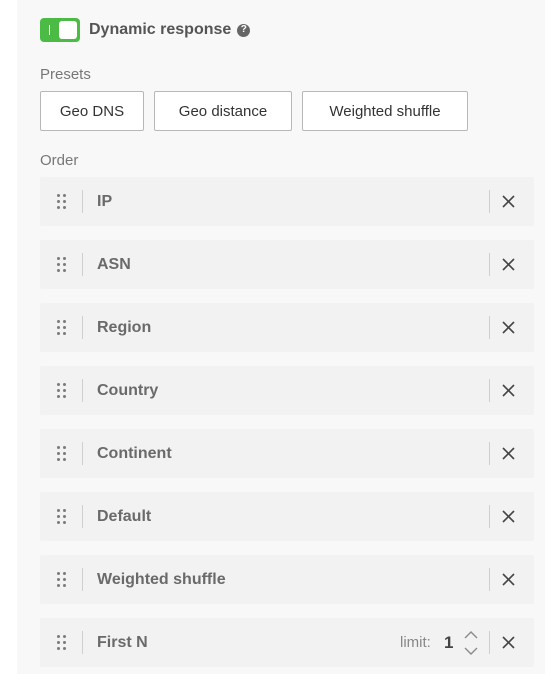  What do you see at coordinates (287, 516) in the screenshot?
I see `order-item: Default` at bounding box center [287, 516].